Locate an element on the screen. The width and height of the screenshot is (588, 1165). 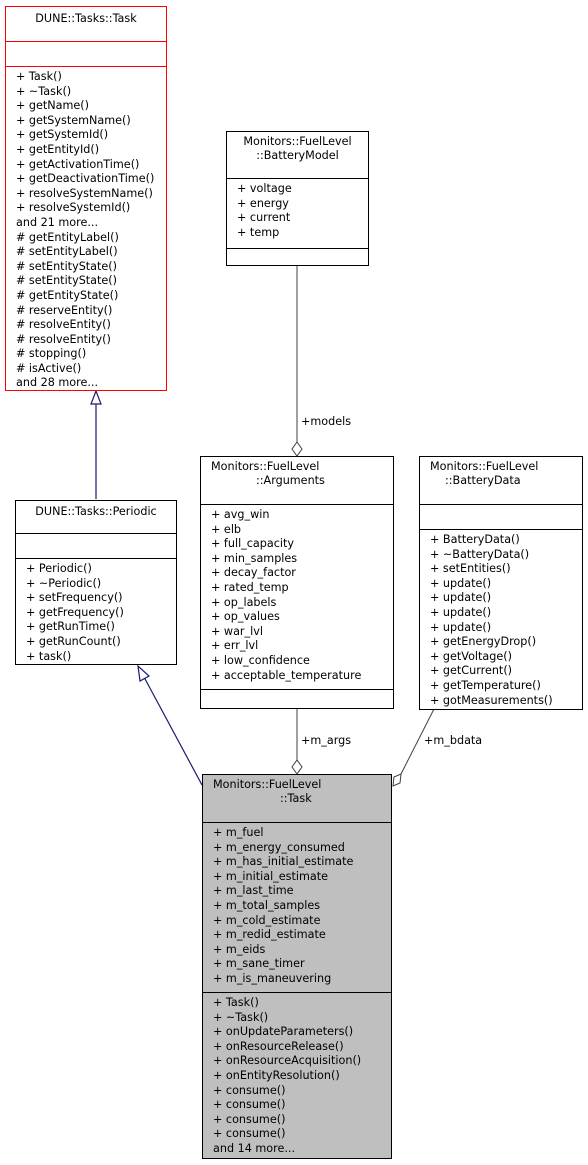
class-method: + getSystemId() is located at coordinates (62, 135).